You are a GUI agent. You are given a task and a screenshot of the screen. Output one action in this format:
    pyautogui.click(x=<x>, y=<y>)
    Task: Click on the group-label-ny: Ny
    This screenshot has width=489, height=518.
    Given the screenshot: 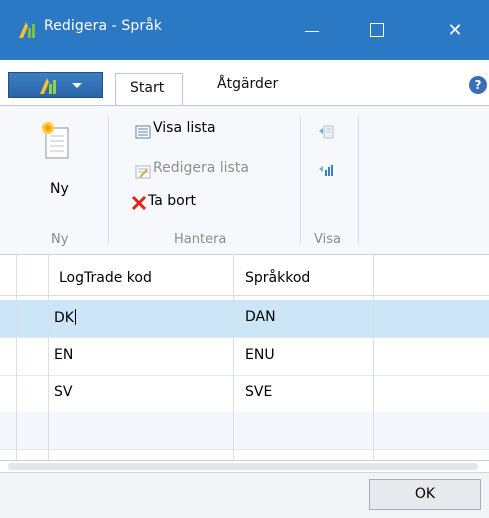 What is the action you would take?
    pyautogui.click(x=60, y=239)
    